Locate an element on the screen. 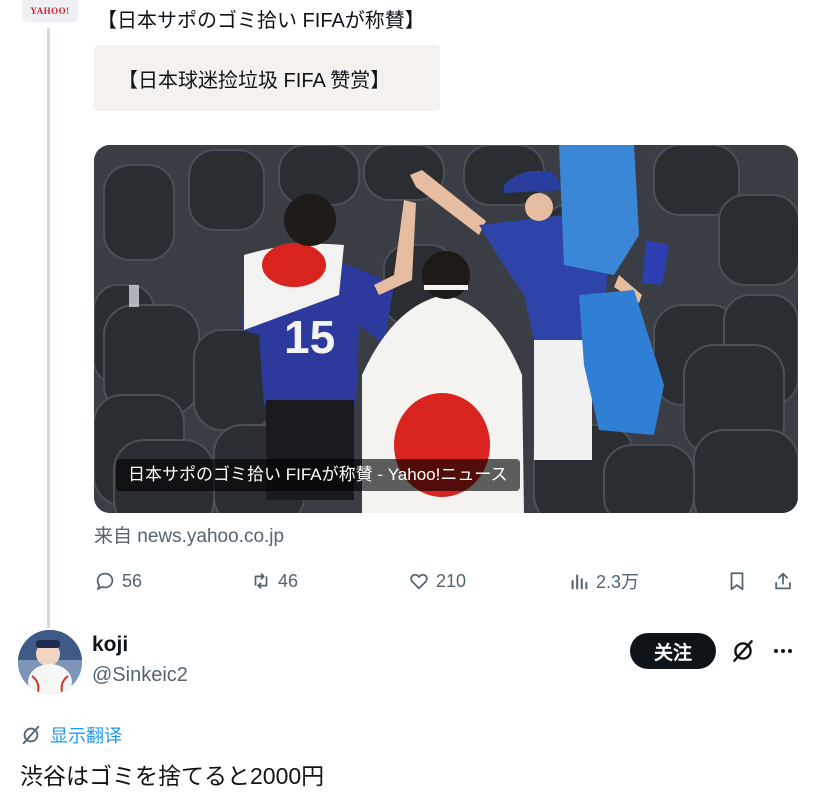 The image size is (825, 803). jersey-number: 15 is located at coordinates (309, 337).